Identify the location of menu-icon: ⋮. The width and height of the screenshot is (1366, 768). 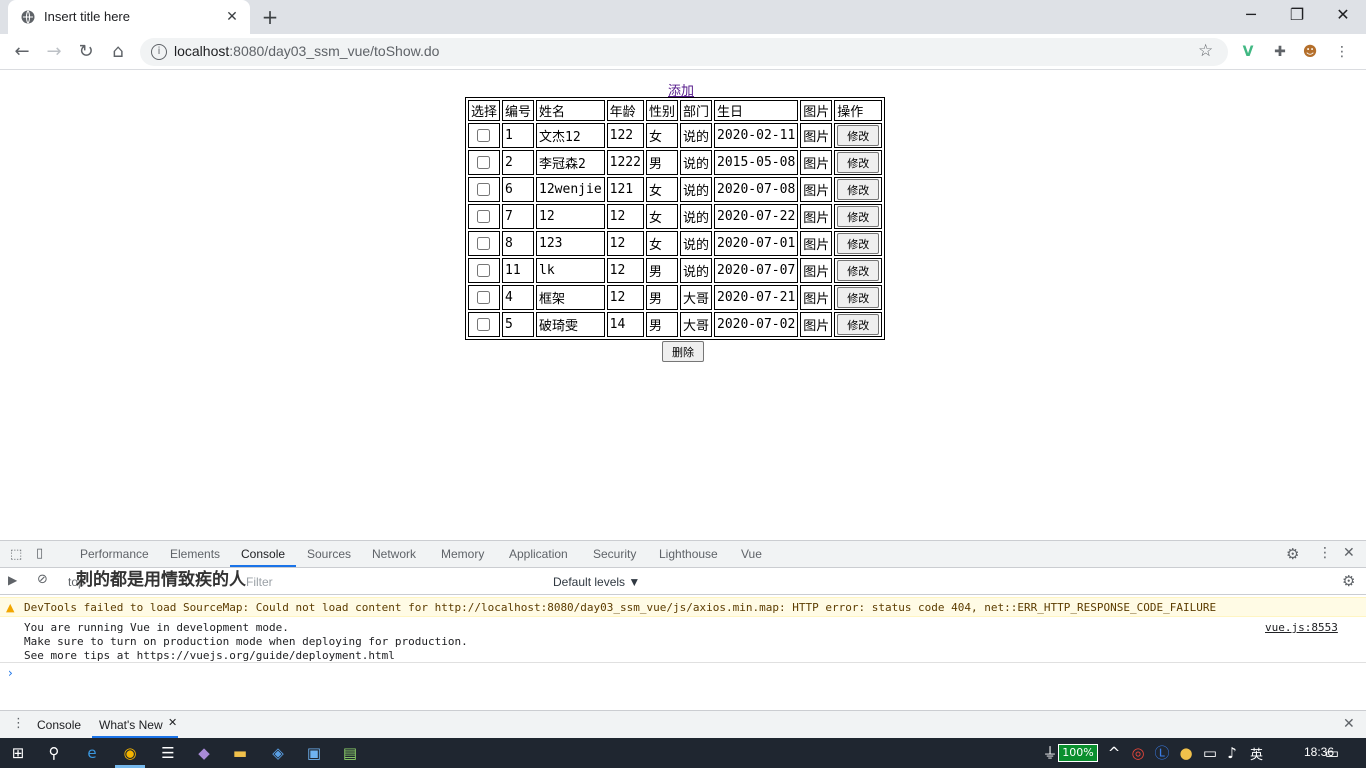
(1342, 52).